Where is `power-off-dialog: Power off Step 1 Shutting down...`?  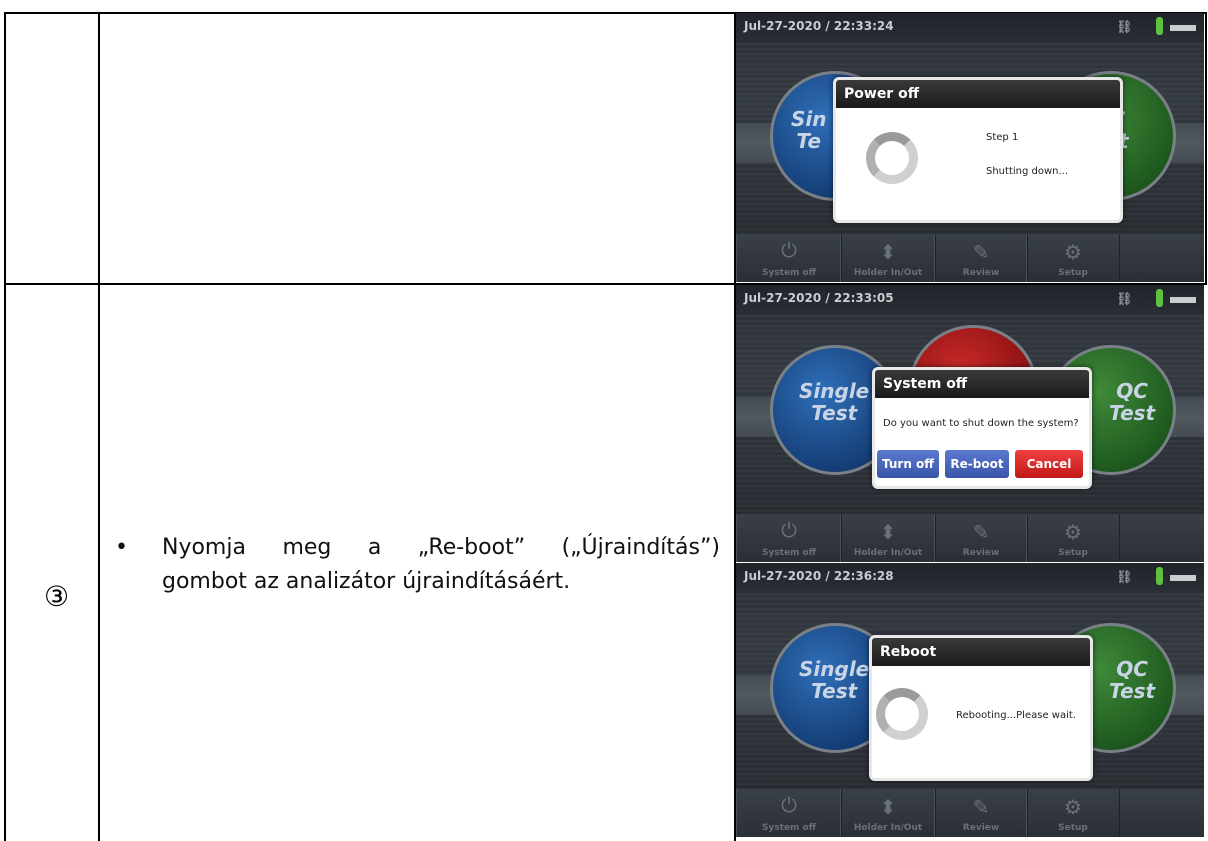
power-off-dialog: Power off Step 1 Shutting down... is located at coordinates (978, 150).